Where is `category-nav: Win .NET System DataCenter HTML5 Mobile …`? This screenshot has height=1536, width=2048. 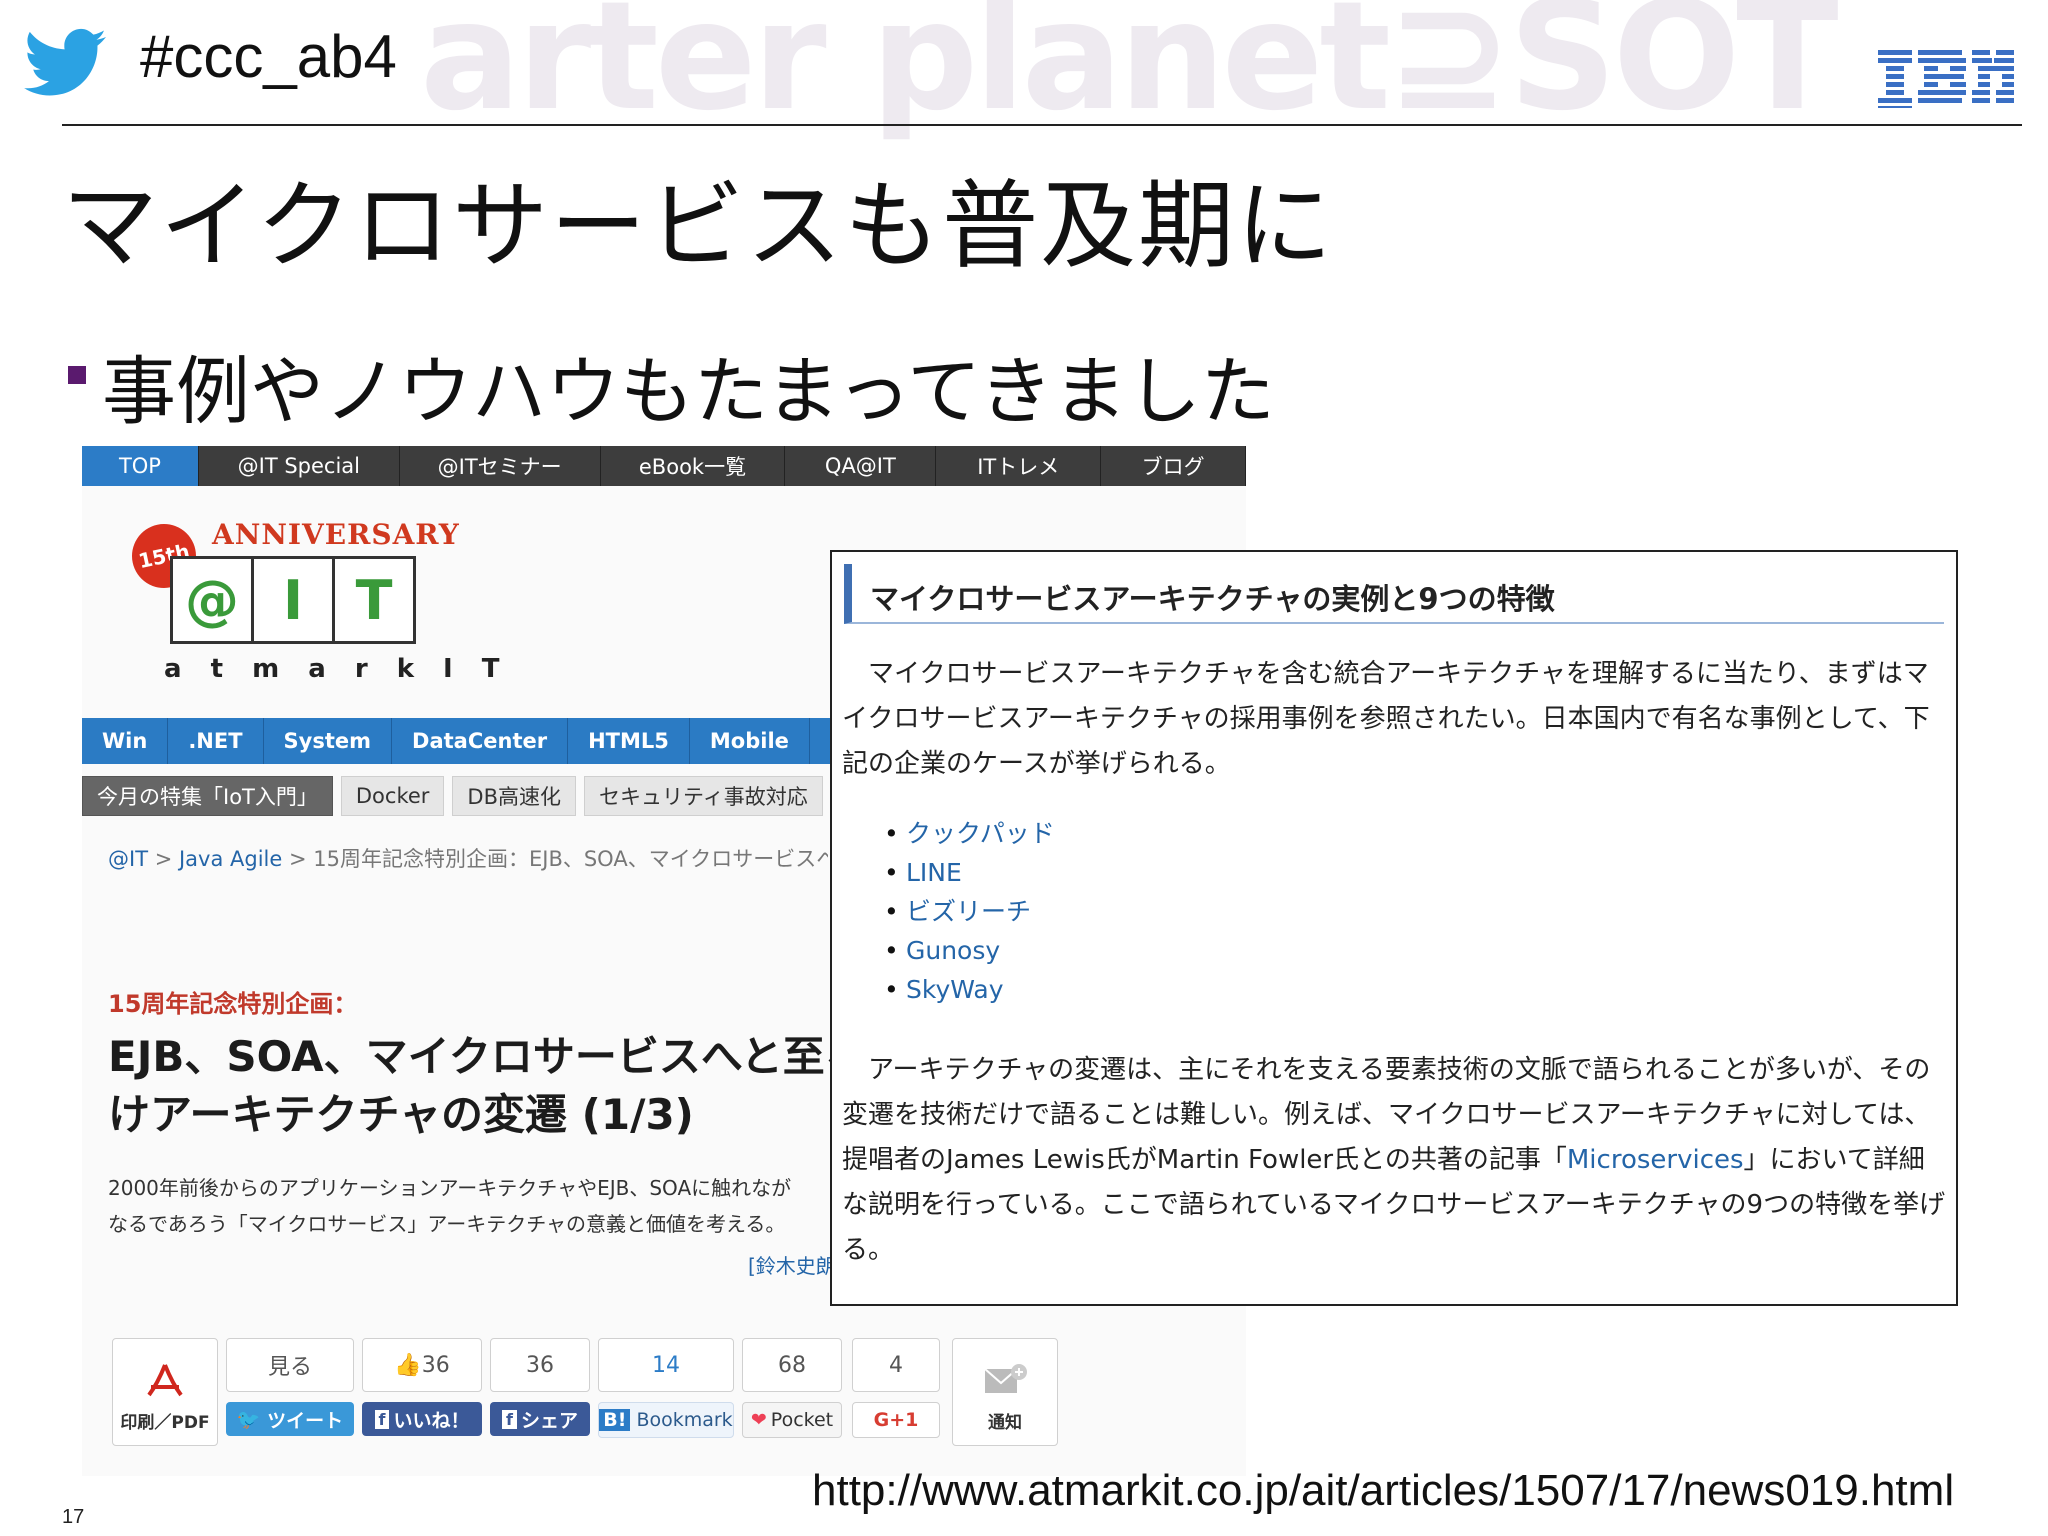
category-nav: Win .NET System DataCenter HTML5 Mobile … is located at coordinates (456, 741).